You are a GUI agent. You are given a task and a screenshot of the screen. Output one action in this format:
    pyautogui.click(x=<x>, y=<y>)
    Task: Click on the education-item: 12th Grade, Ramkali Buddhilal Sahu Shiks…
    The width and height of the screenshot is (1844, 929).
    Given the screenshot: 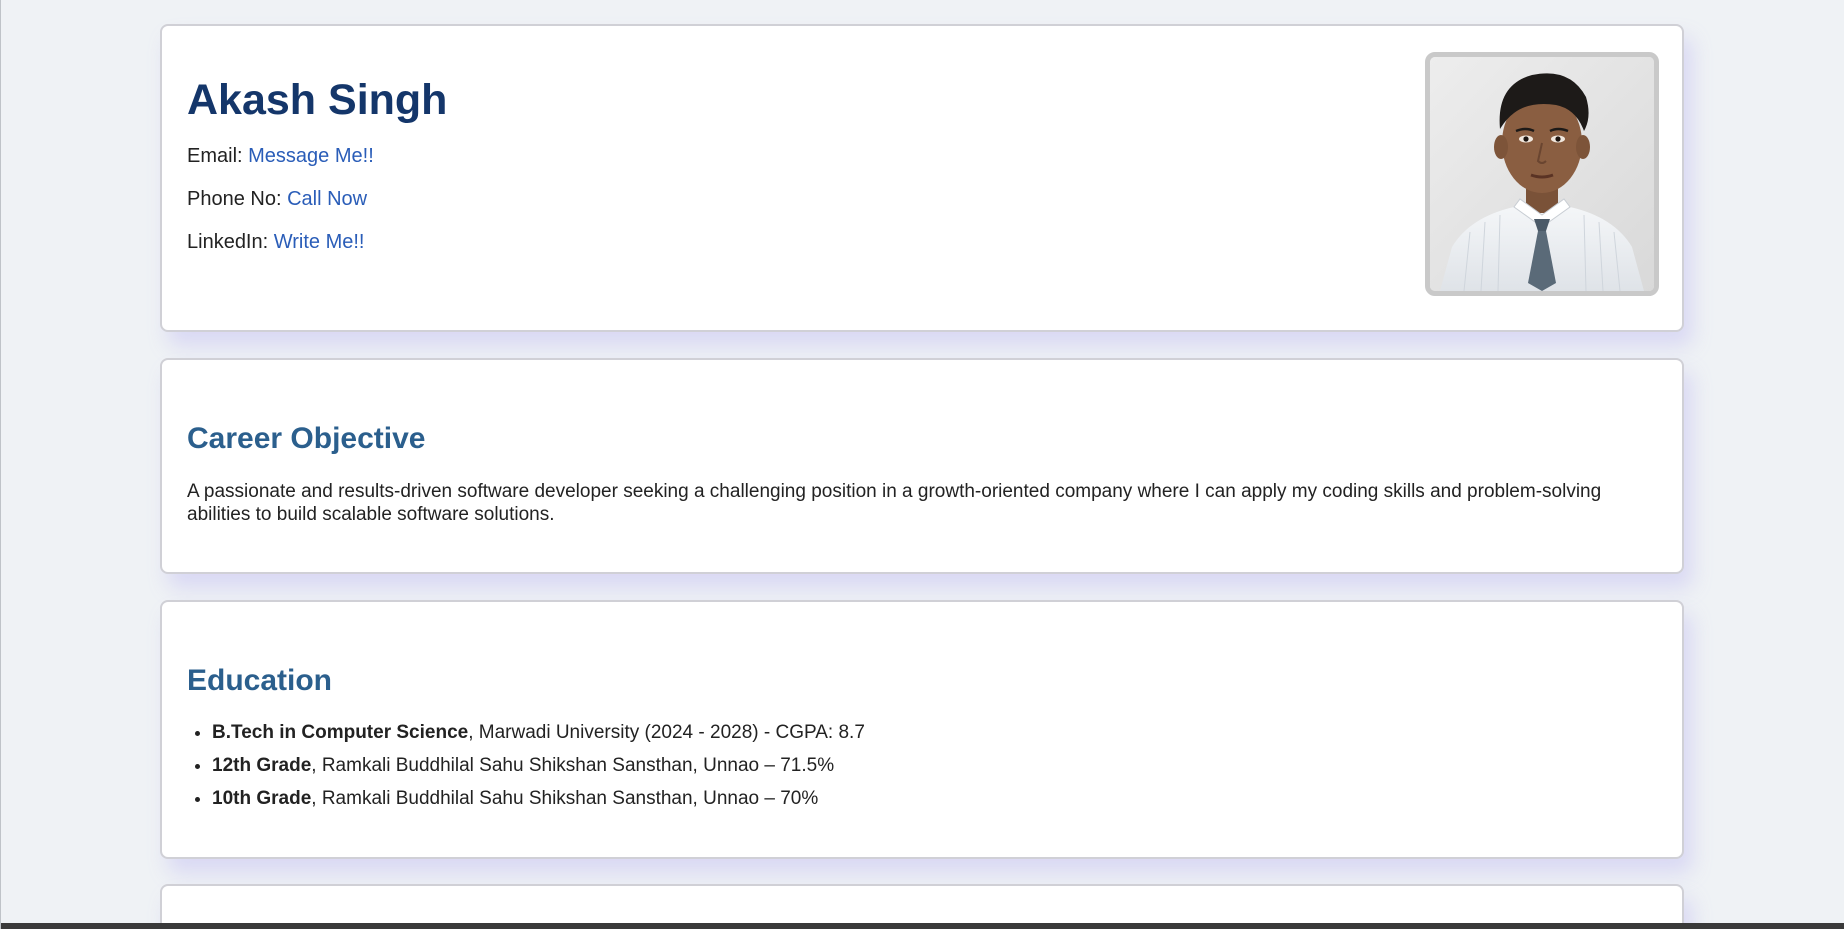 What is the action you would take?
    pyautogui.click(x=538, y=770)
    